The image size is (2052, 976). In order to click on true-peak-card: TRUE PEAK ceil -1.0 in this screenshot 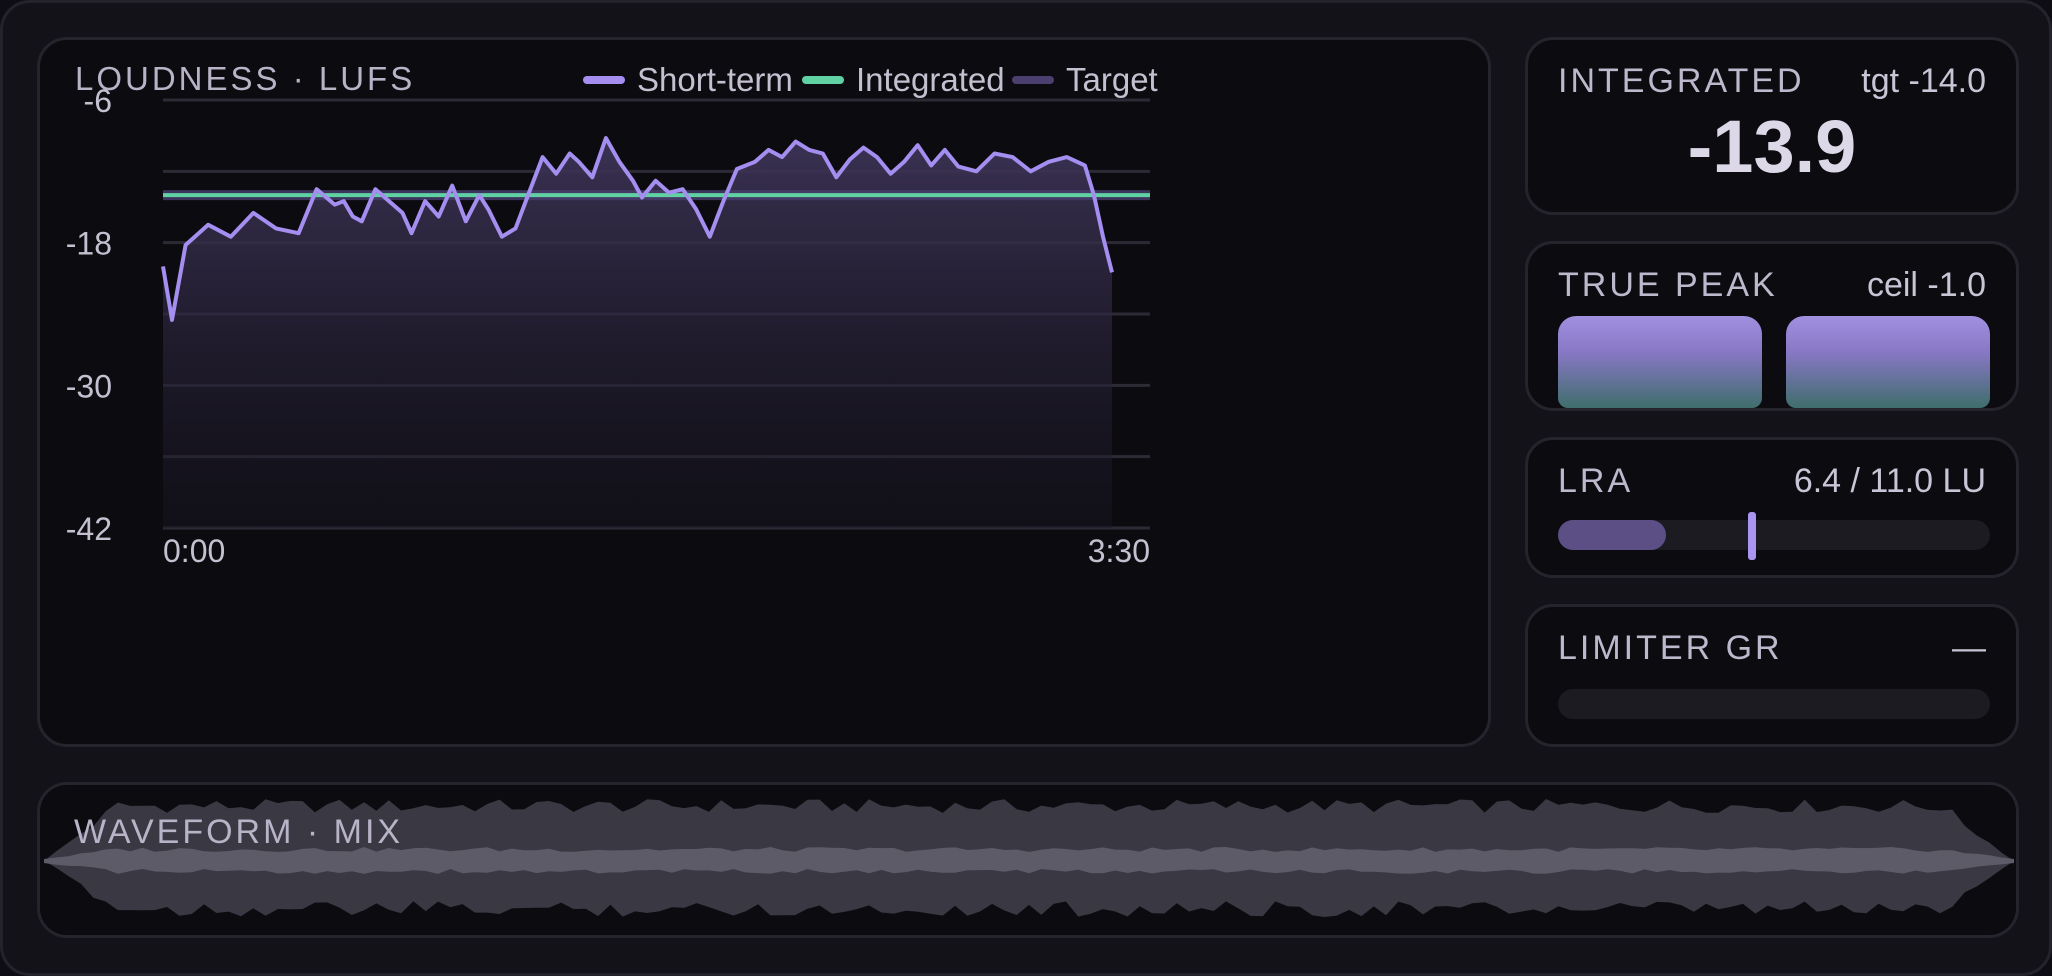, I will do `click(1772, 326)`.